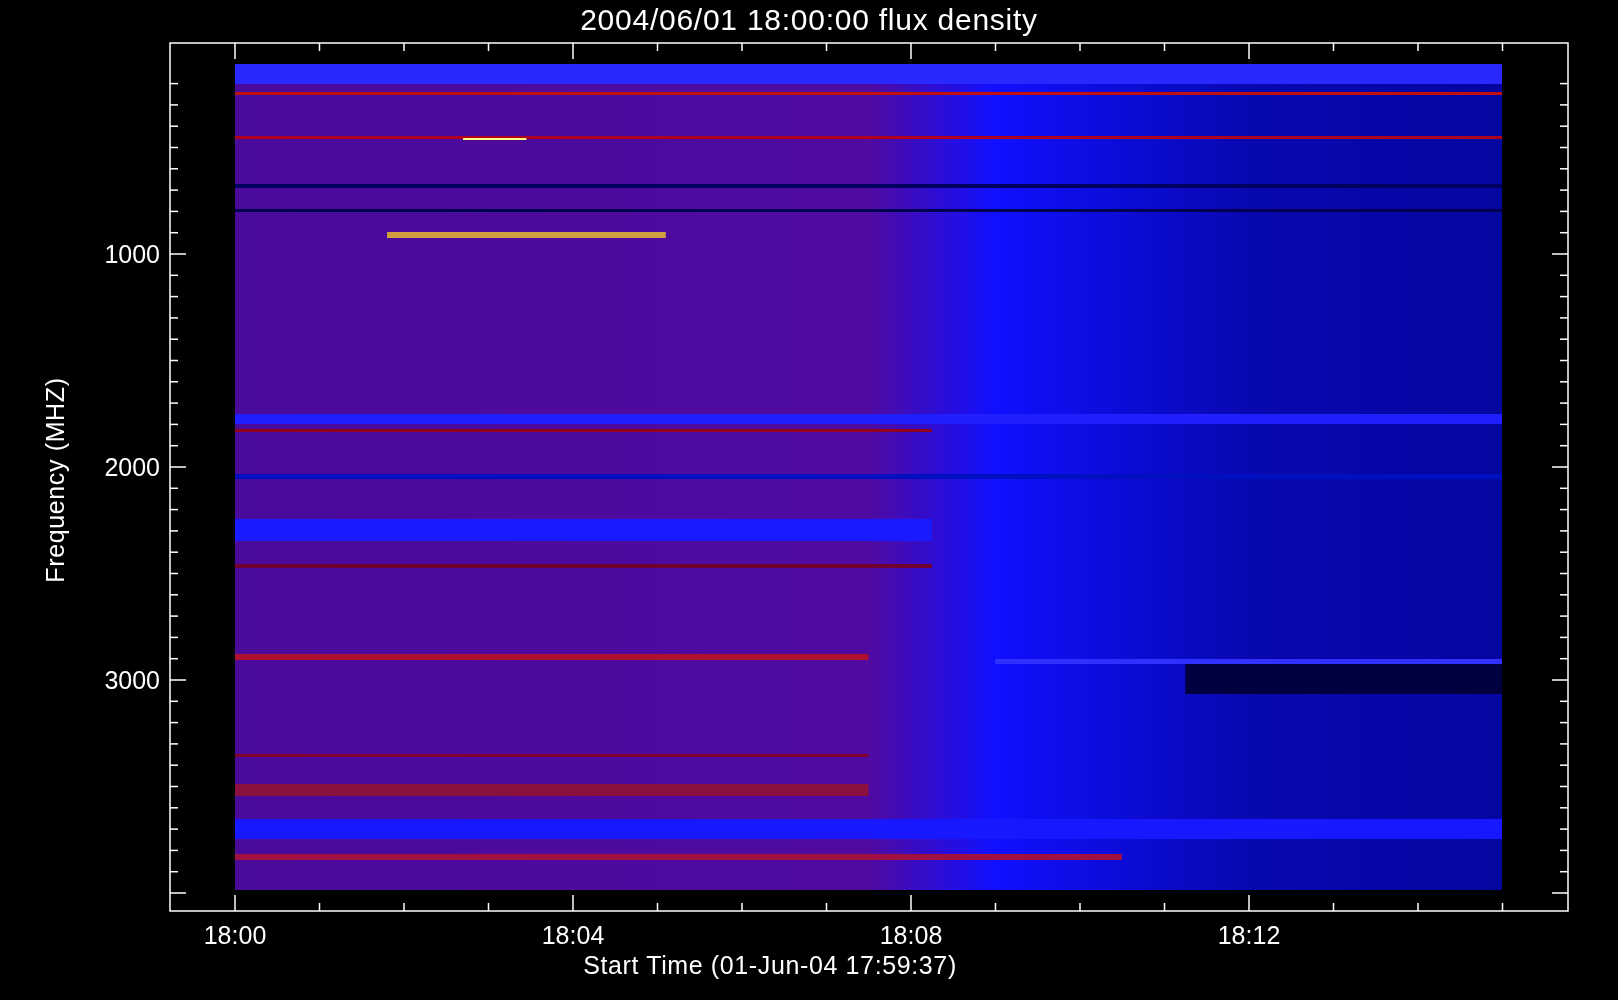 The width and height of the screenshot is (1618, 1000). What do you see at coordinates (235, 935) in the screenshot?
I see `x-tick-label: 18:00` at bounding box center [235, 935].